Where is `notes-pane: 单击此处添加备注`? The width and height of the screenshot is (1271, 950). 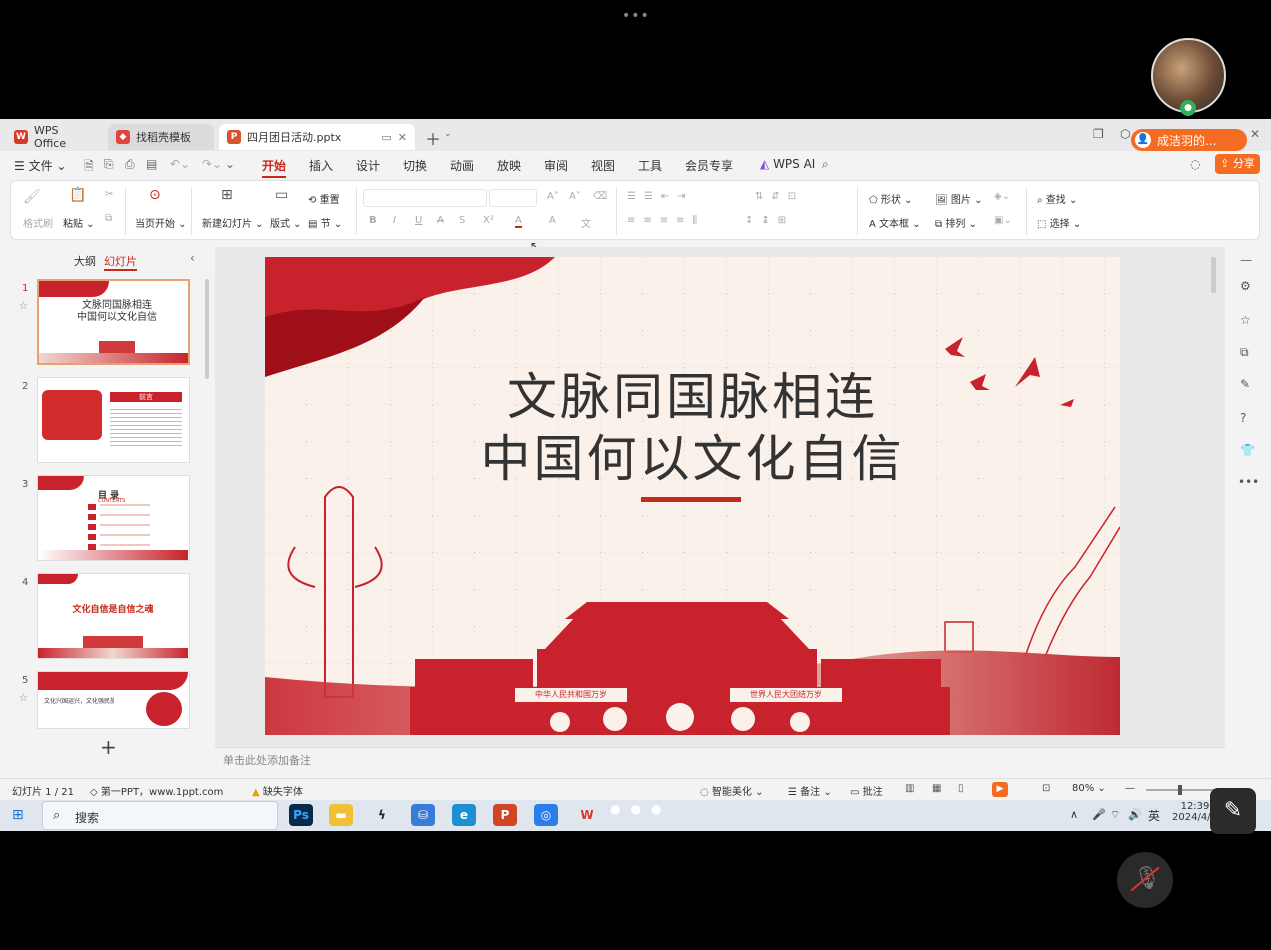
notes-pane: 单击此处添加备注 is located at coordinates (720, 758).